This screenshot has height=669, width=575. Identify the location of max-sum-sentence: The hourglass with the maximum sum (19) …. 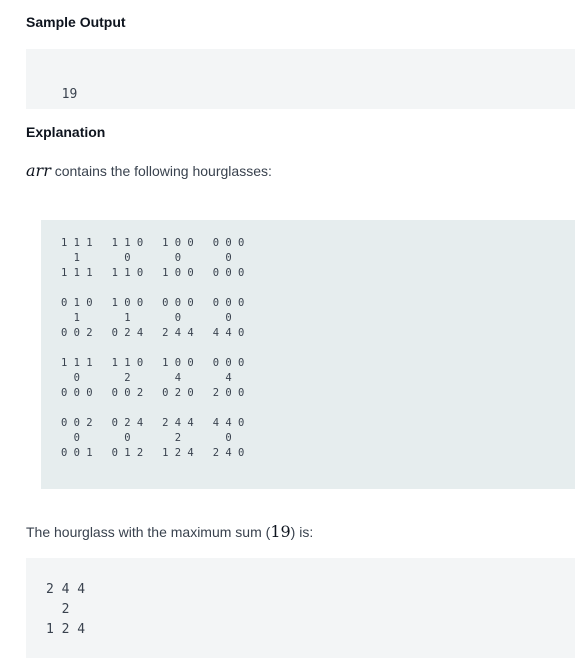
(169, 531).